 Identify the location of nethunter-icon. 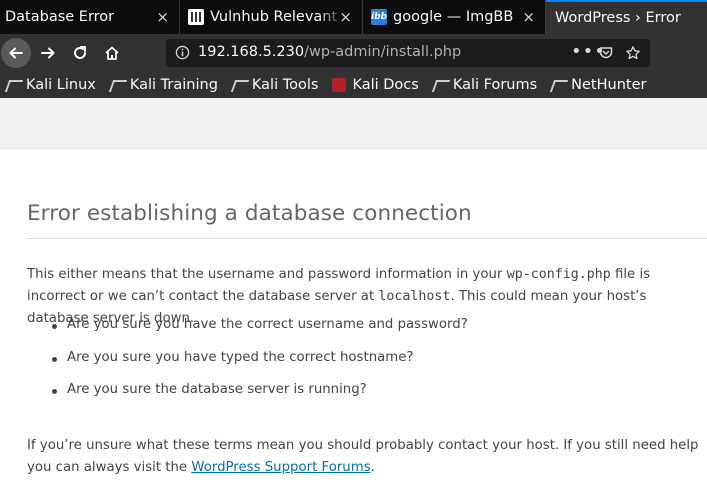
(558, 85).